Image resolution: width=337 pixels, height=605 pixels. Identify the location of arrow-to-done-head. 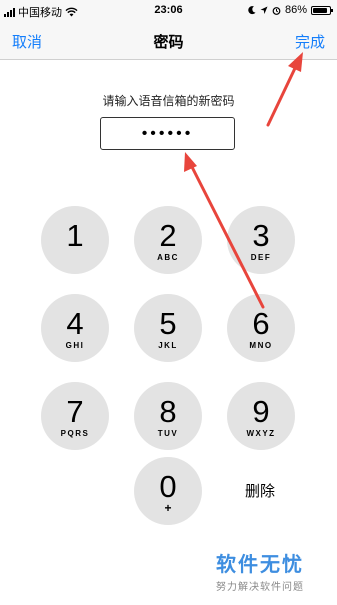
(295, 62).